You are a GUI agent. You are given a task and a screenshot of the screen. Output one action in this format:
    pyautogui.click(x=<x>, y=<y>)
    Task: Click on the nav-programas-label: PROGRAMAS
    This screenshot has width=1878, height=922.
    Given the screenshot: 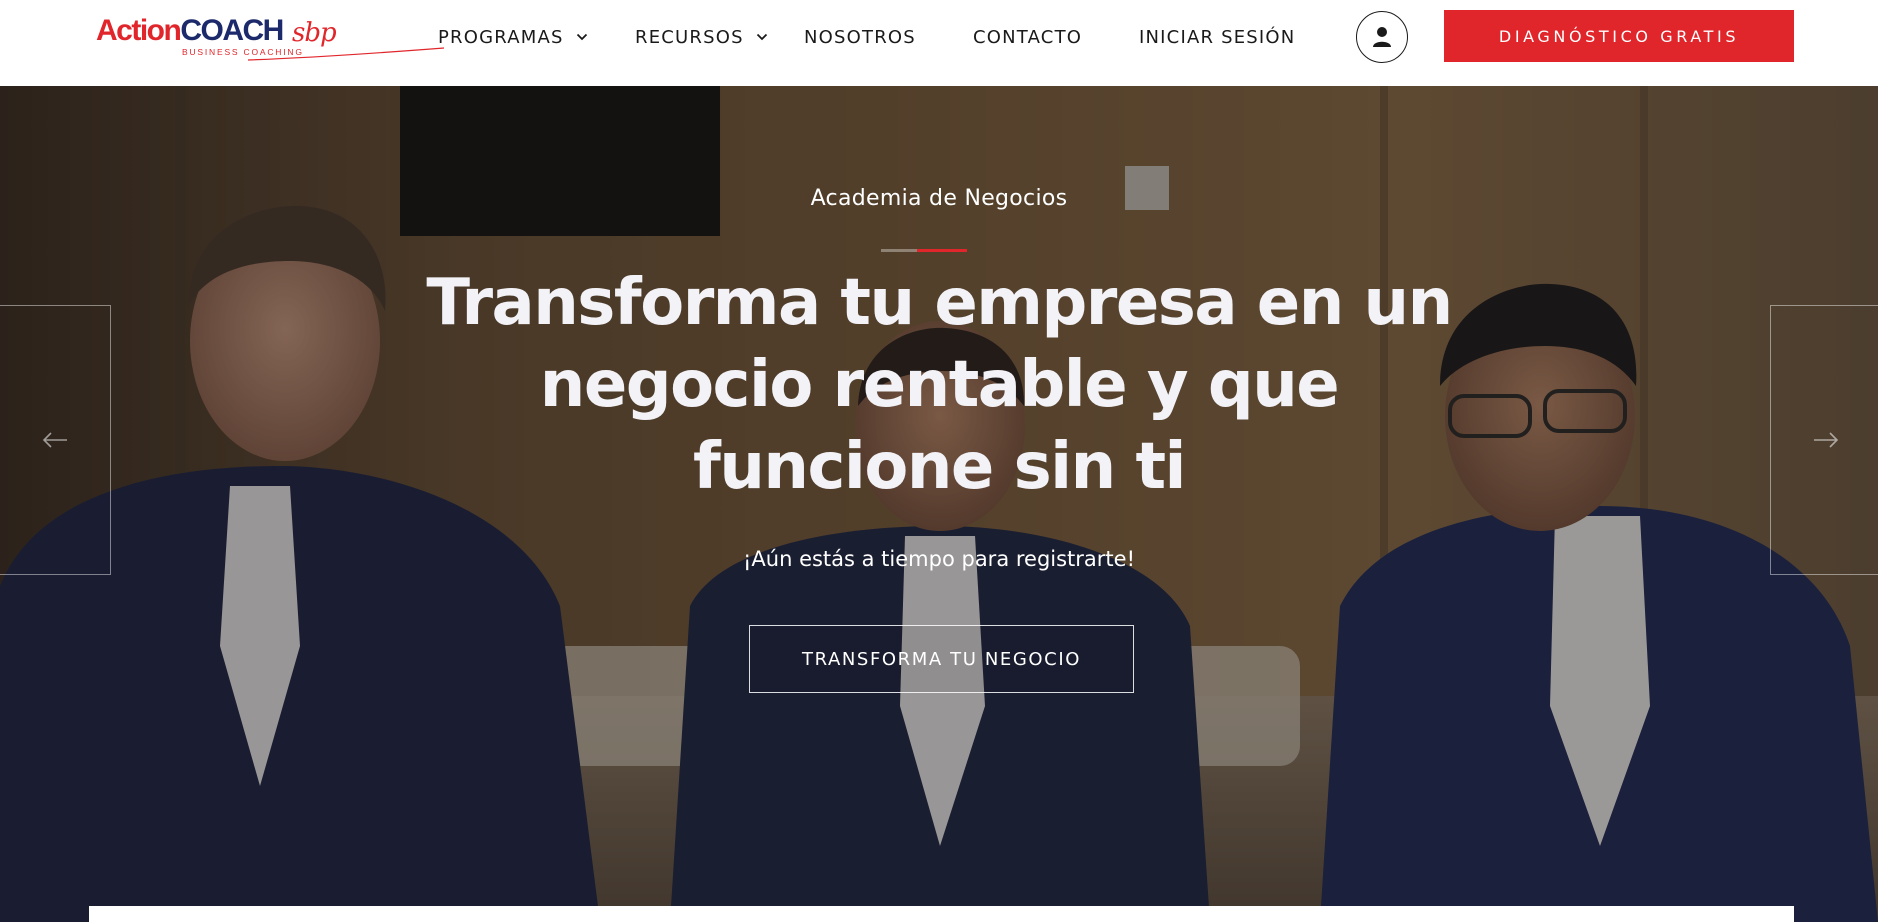 What is the action you would take?
    pyautogui.click(x=501, y=37)
    